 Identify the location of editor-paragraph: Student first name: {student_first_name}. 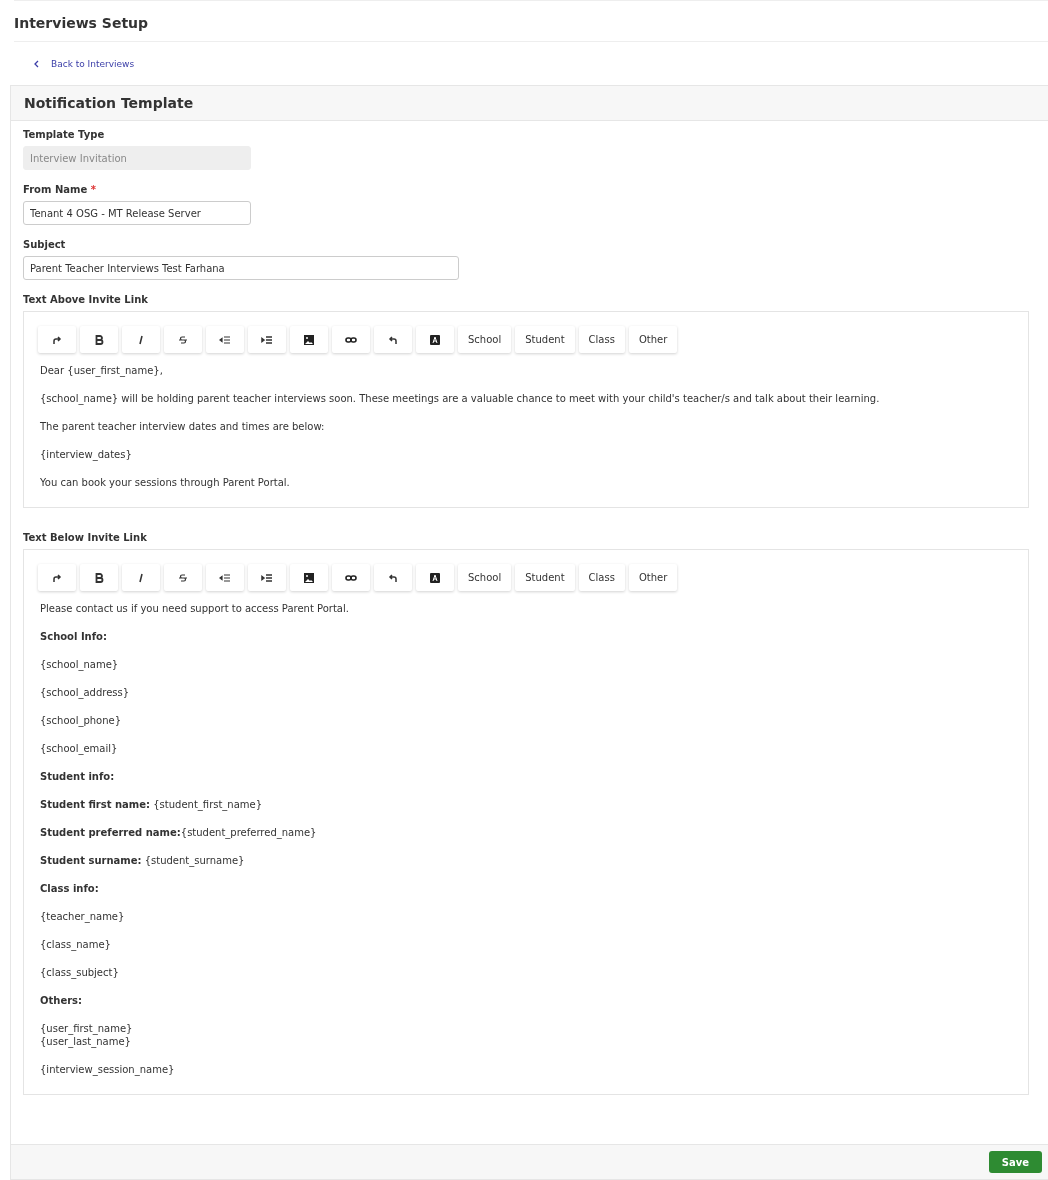
(151, 805).